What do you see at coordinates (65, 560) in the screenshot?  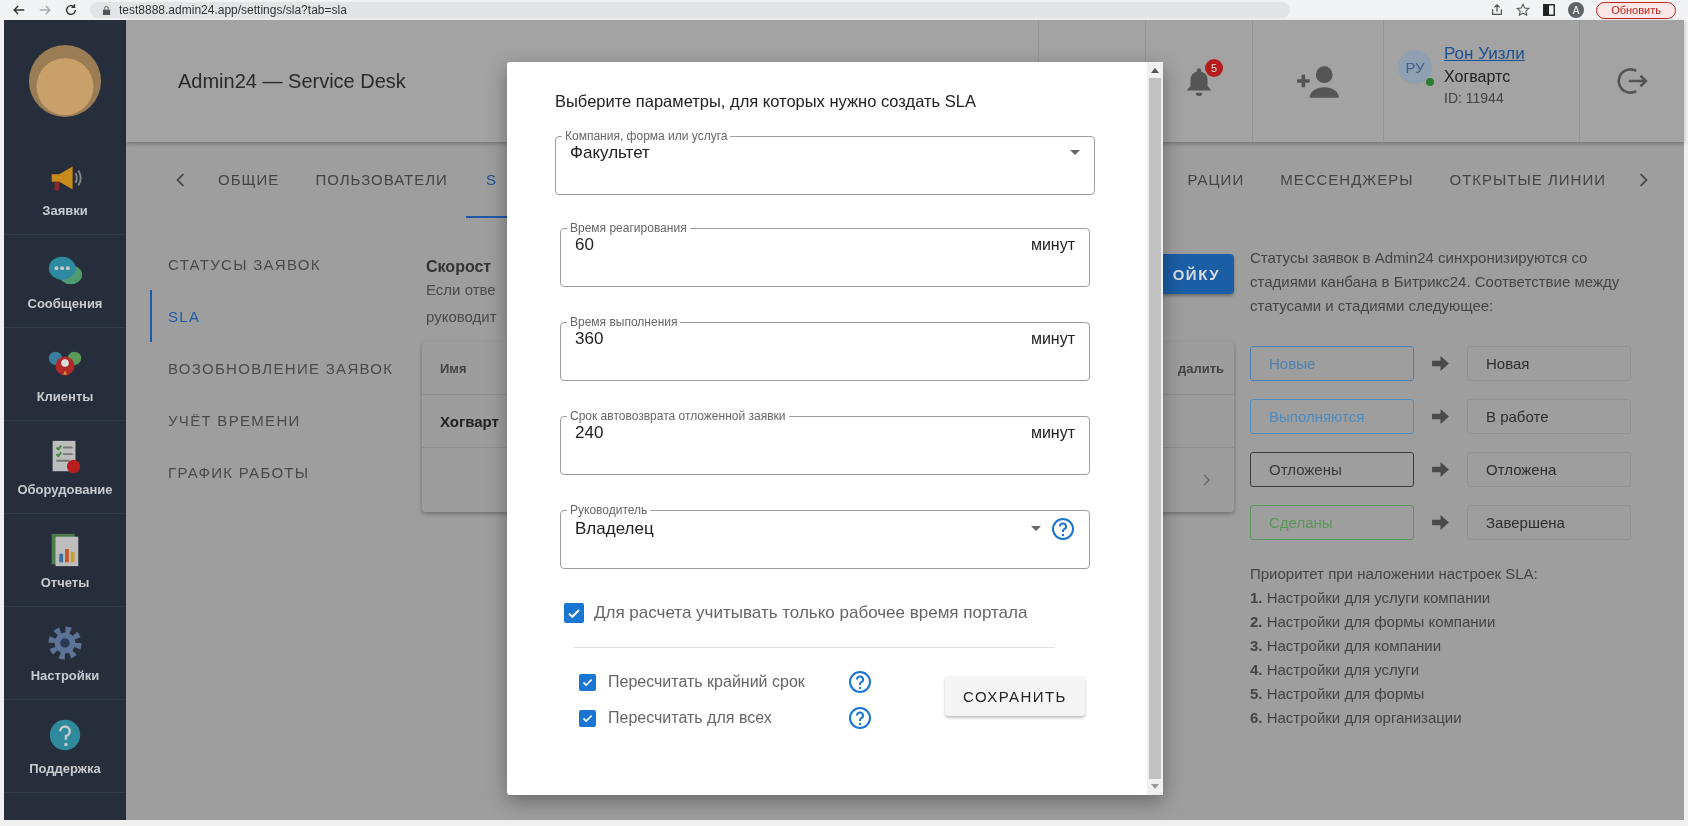 I see `sidebar-item: Отчеты` at bounding box center [65, 560].